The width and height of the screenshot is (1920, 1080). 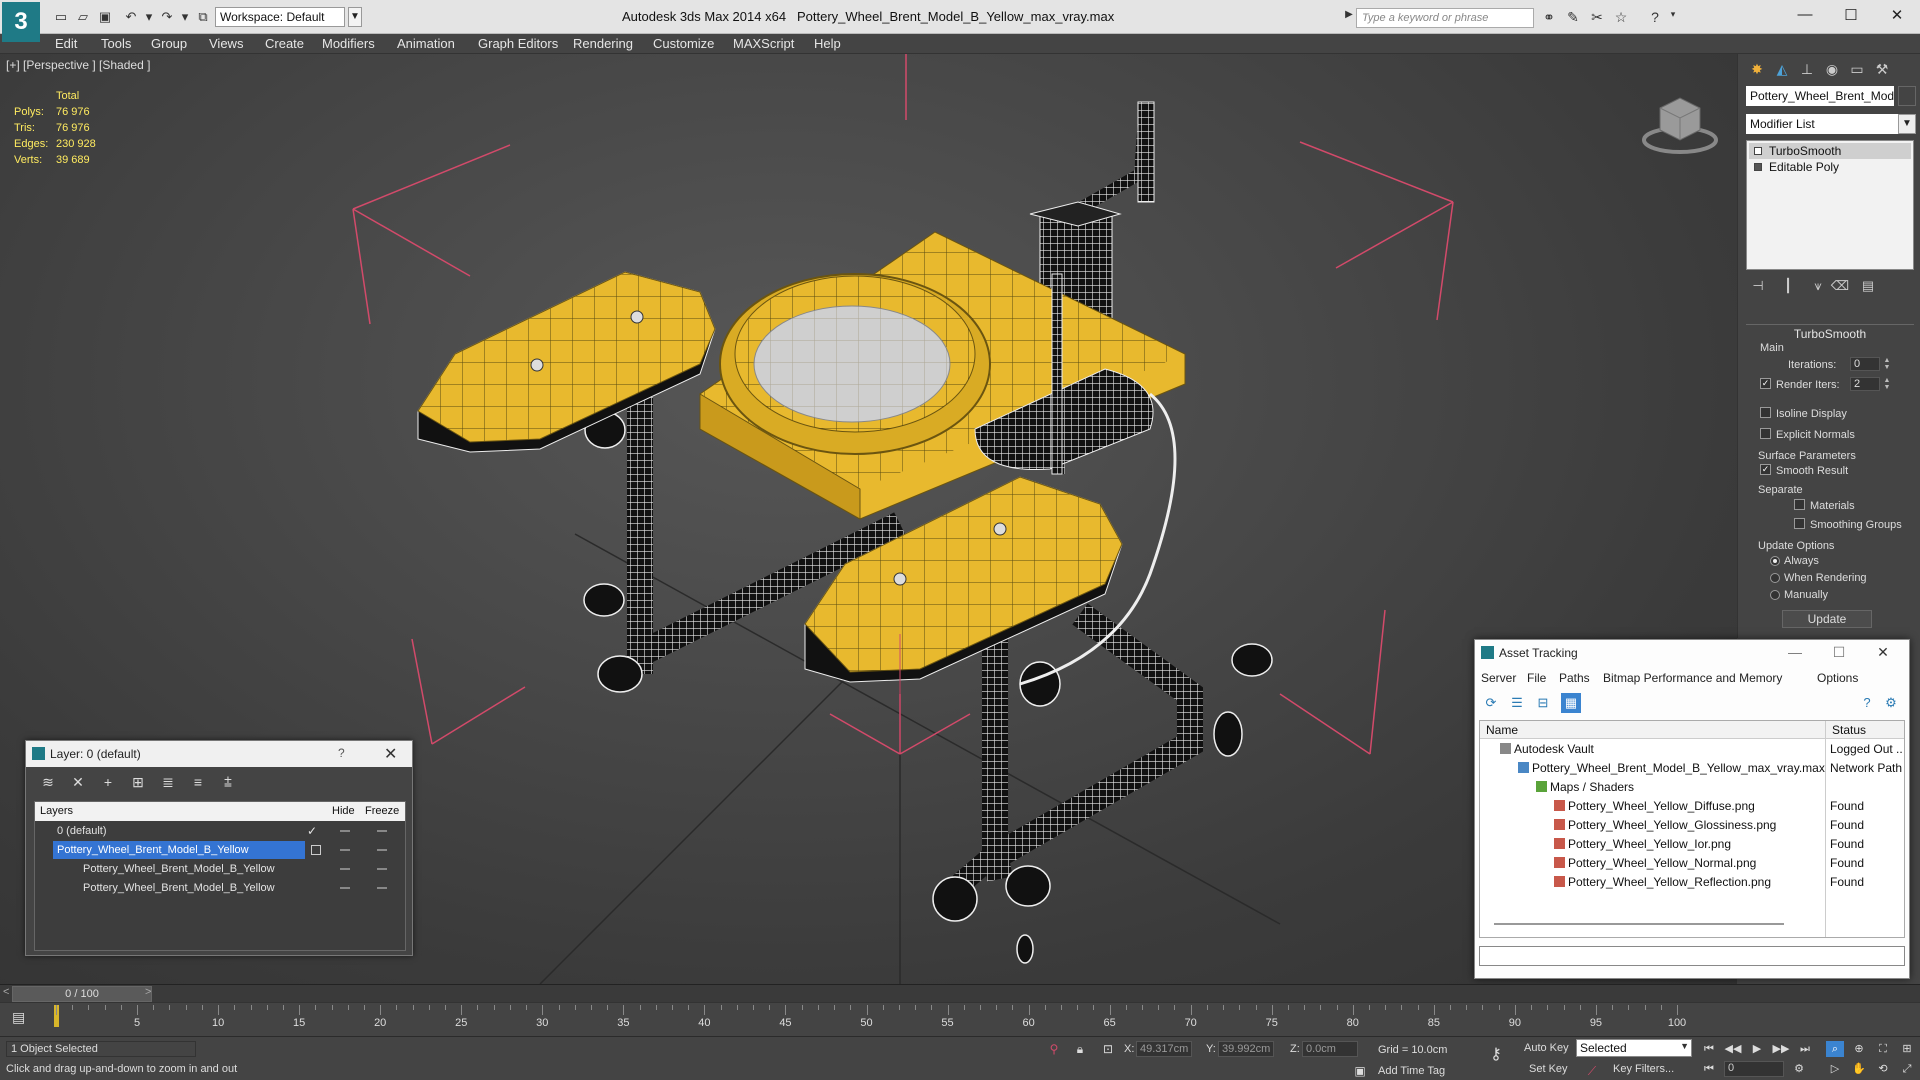 I want to click on spinner-arrows-icon: ▲ ▼, so click(x=1887, y=384).